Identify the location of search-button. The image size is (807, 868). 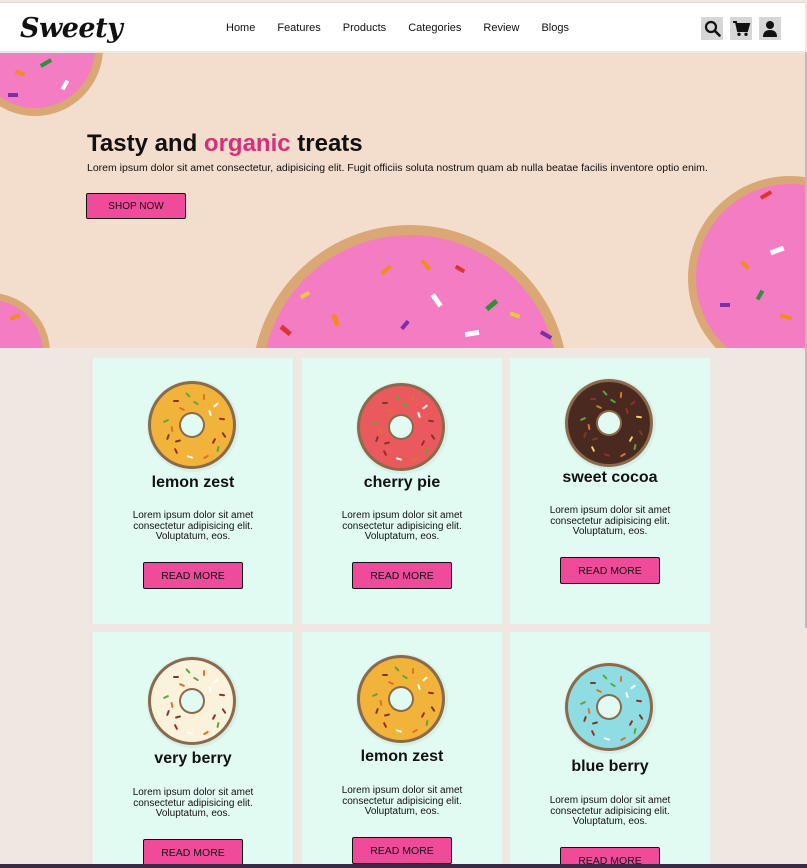
(712, 28).